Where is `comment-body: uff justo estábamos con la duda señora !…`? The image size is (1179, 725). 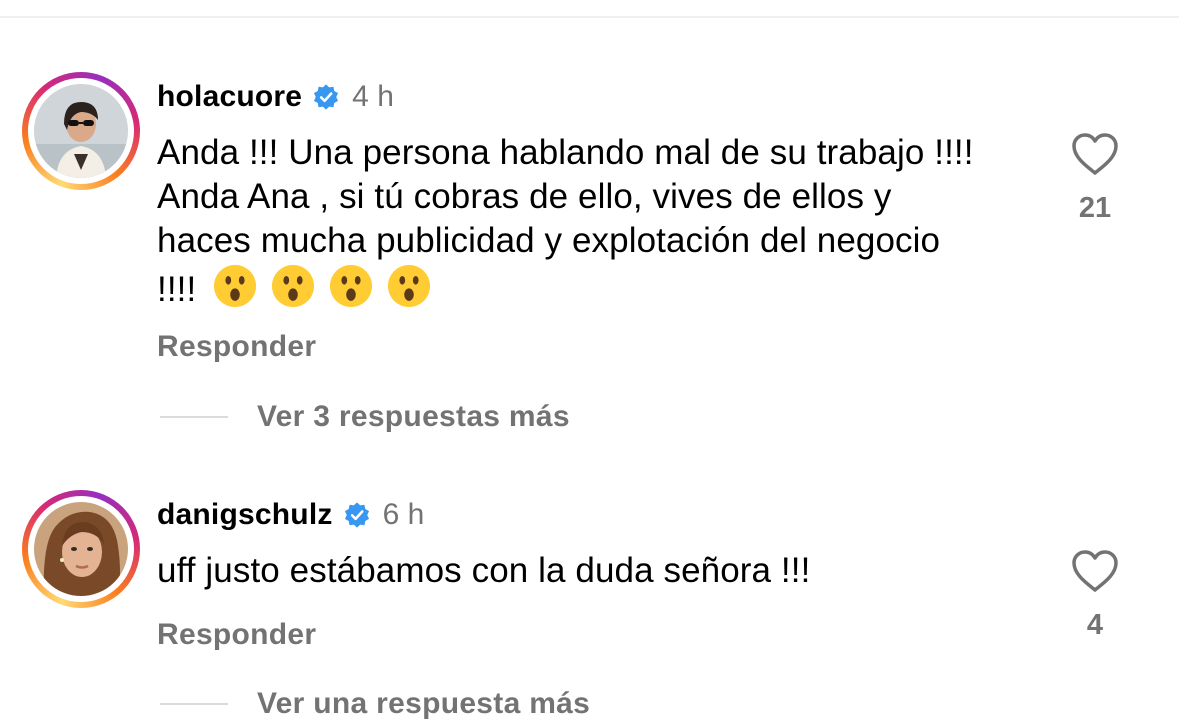 comment-body: uff justo estábamos con la duda señora !… is located at coordinates (567, 571).